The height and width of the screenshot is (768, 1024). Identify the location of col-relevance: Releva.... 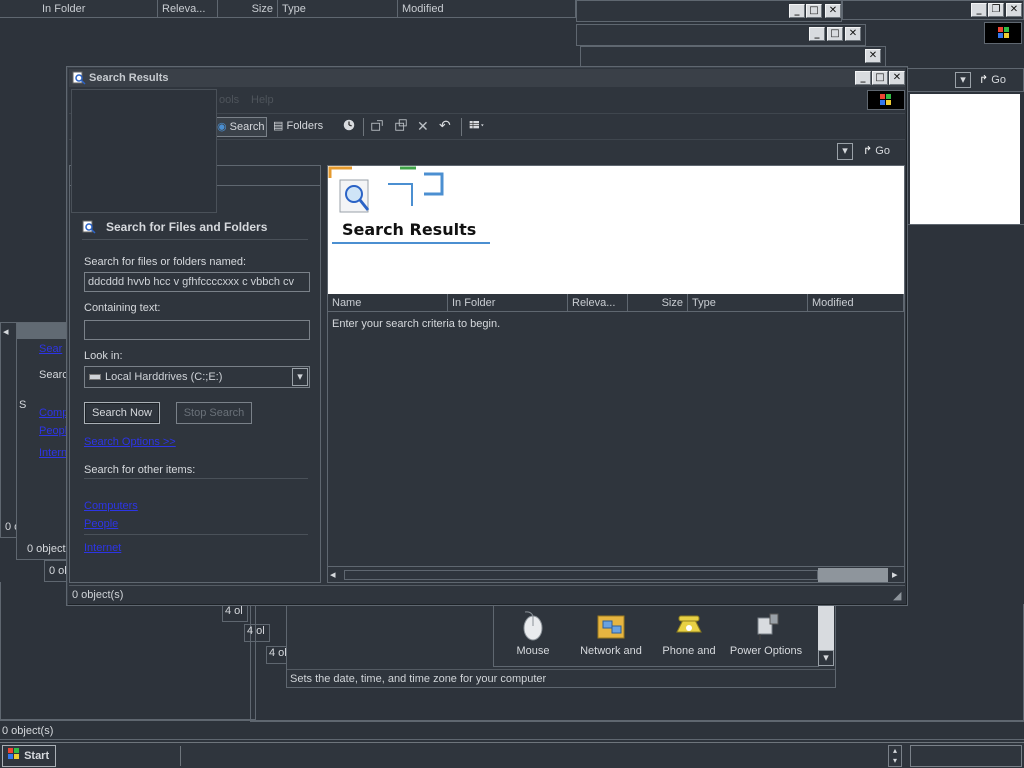
(598, 303).